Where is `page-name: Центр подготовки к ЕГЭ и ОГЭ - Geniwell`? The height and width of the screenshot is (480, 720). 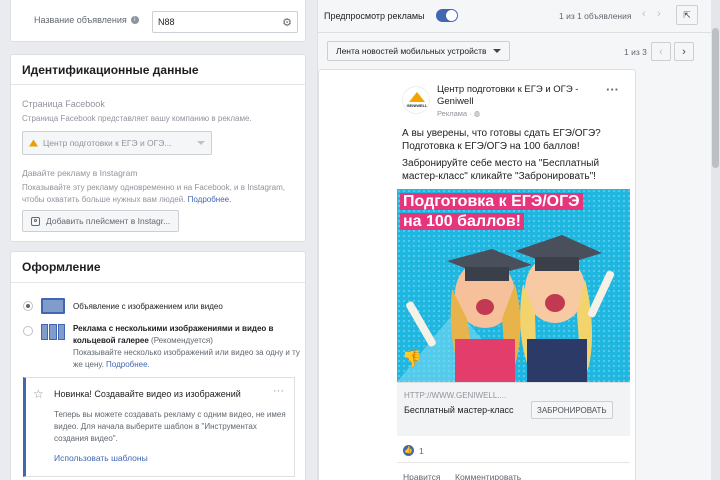 page-name: Центр подготовки к ЕГЭ и ОГЭ - Geniwell is located at coordinates (517, 96).